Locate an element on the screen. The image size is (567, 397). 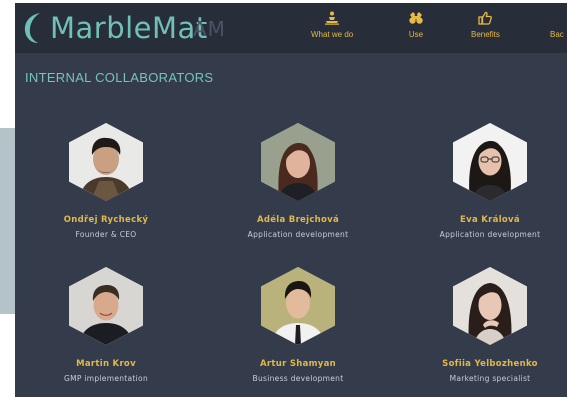
nav-item-back: Bac is located at coordinates (557, 34).